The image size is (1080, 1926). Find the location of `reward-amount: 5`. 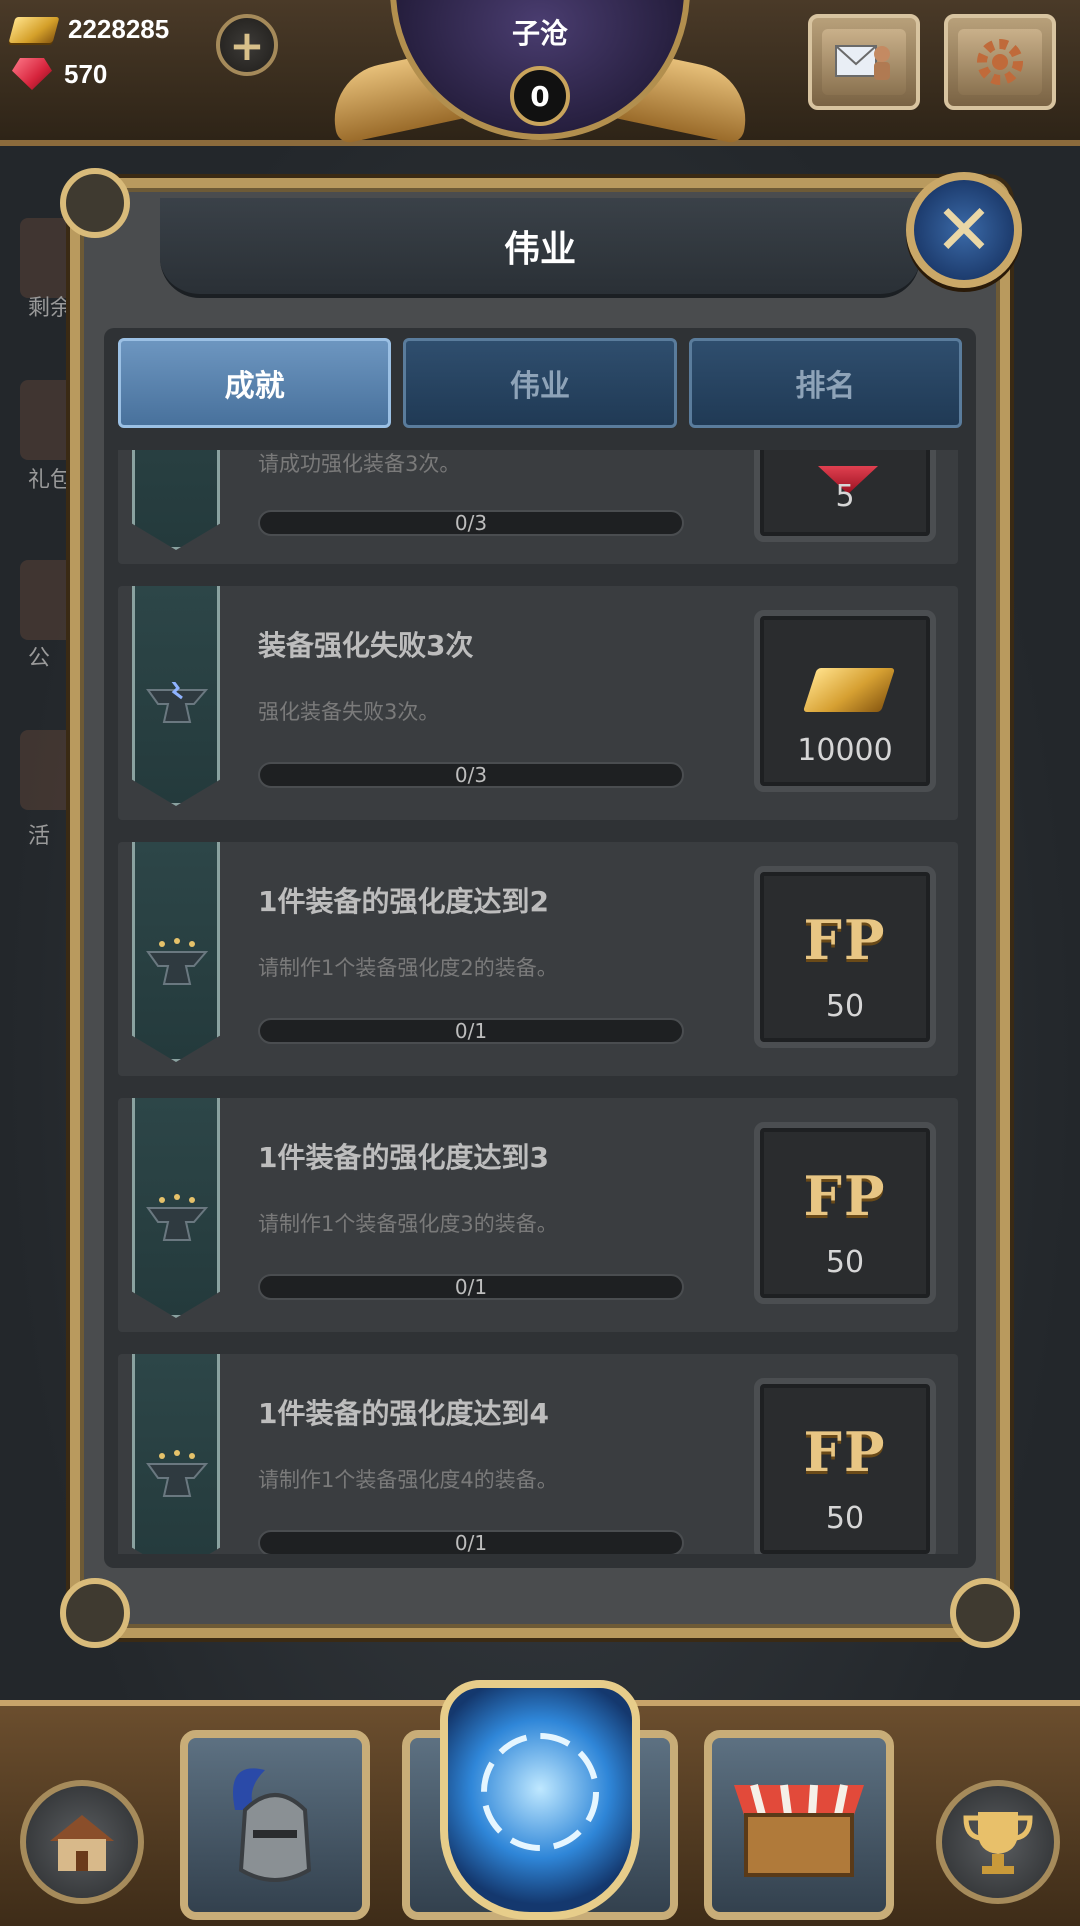

reward-amount: 5 is located at coordinates (845, 496).